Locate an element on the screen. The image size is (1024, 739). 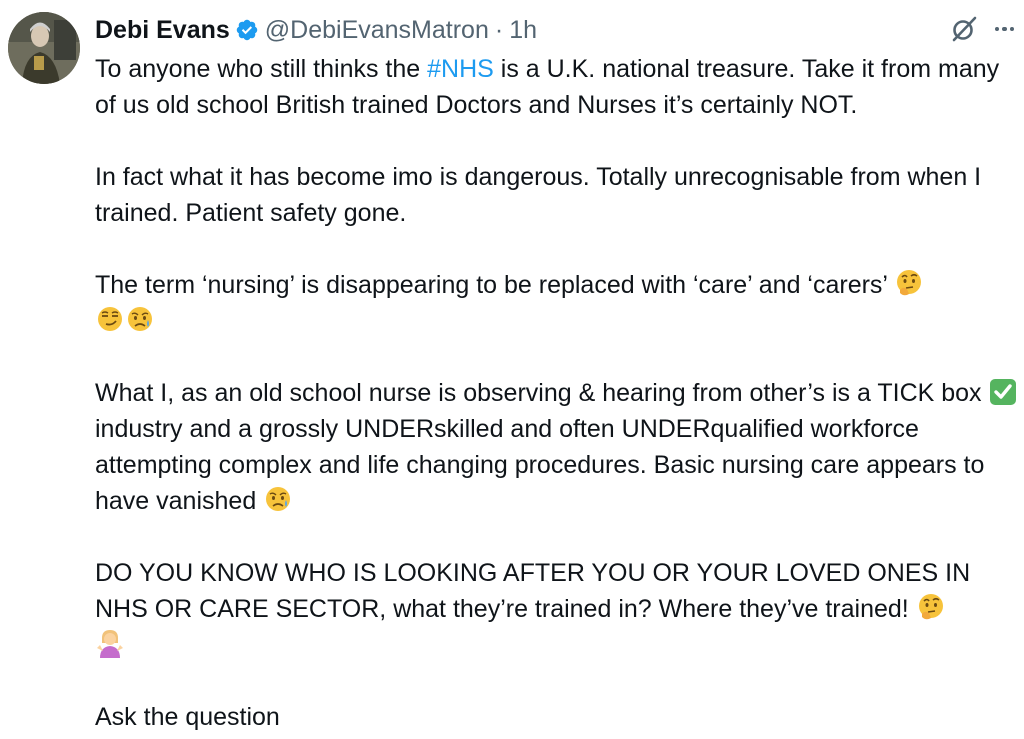
tweet-timestamp: 1h is located at coordinates (523, 30).